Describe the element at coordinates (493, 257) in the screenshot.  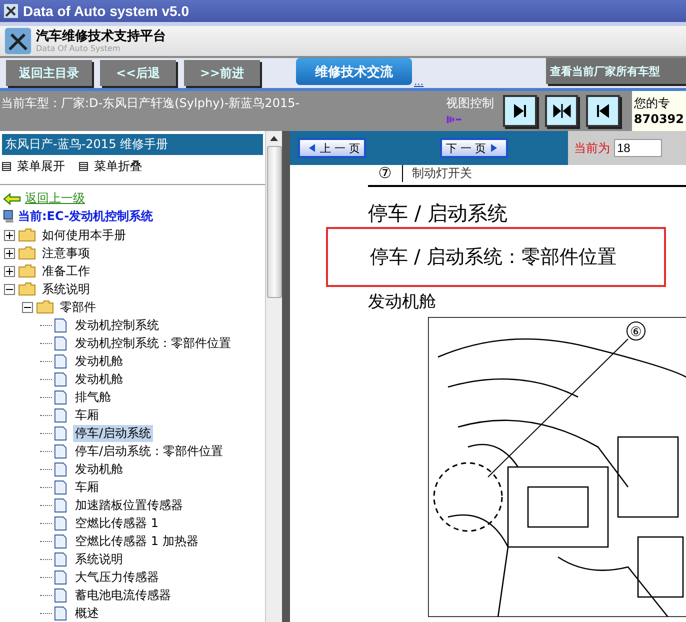
I see `document-heading: 停车 / 启动系统：零部件位置` at that location.